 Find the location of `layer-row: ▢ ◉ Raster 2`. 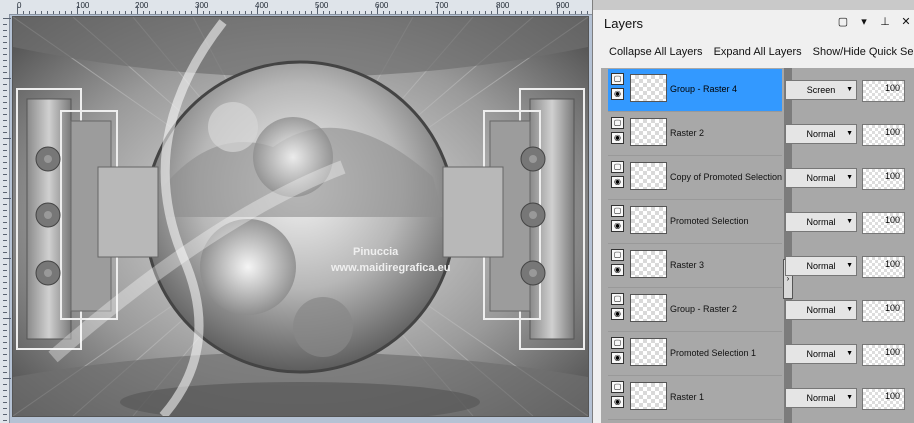

layer-row: ▢ ◉ Raster 2 is located at coordinates (695, 134).